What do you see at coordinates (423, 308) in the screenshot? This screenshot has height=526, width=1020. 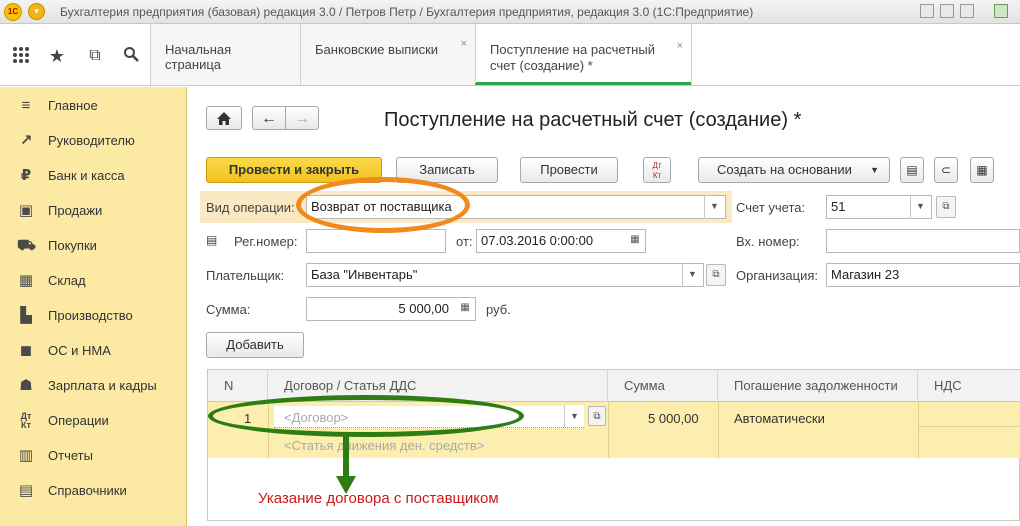 I see `sum-value: 5 000,00` at bounding box center [423, 308].